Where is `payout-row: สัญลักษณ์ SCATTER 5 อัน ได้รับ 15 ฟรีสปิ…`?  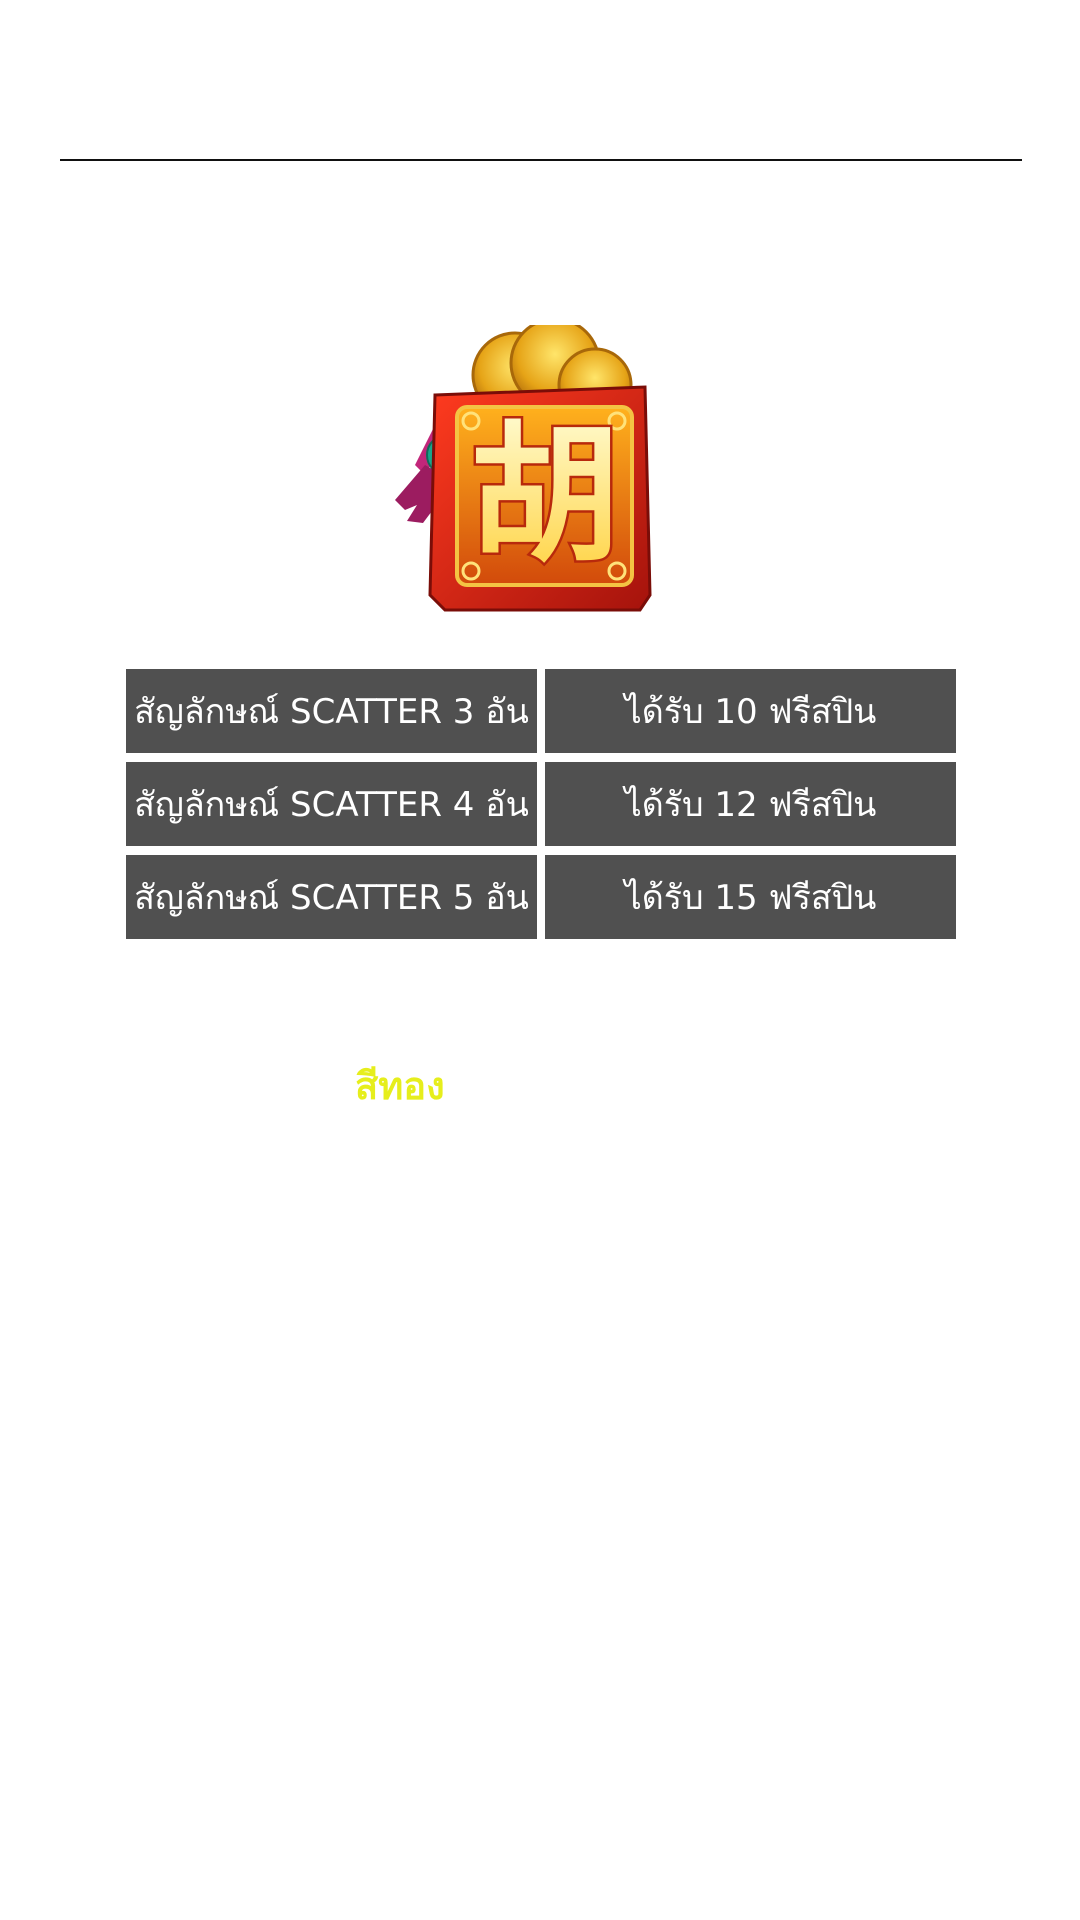 payout-row: สัญลักษณ์ SCATTER 5 อัน ได้รับ 15 ฟรีสปิ… is located at coordinates (541, 897).